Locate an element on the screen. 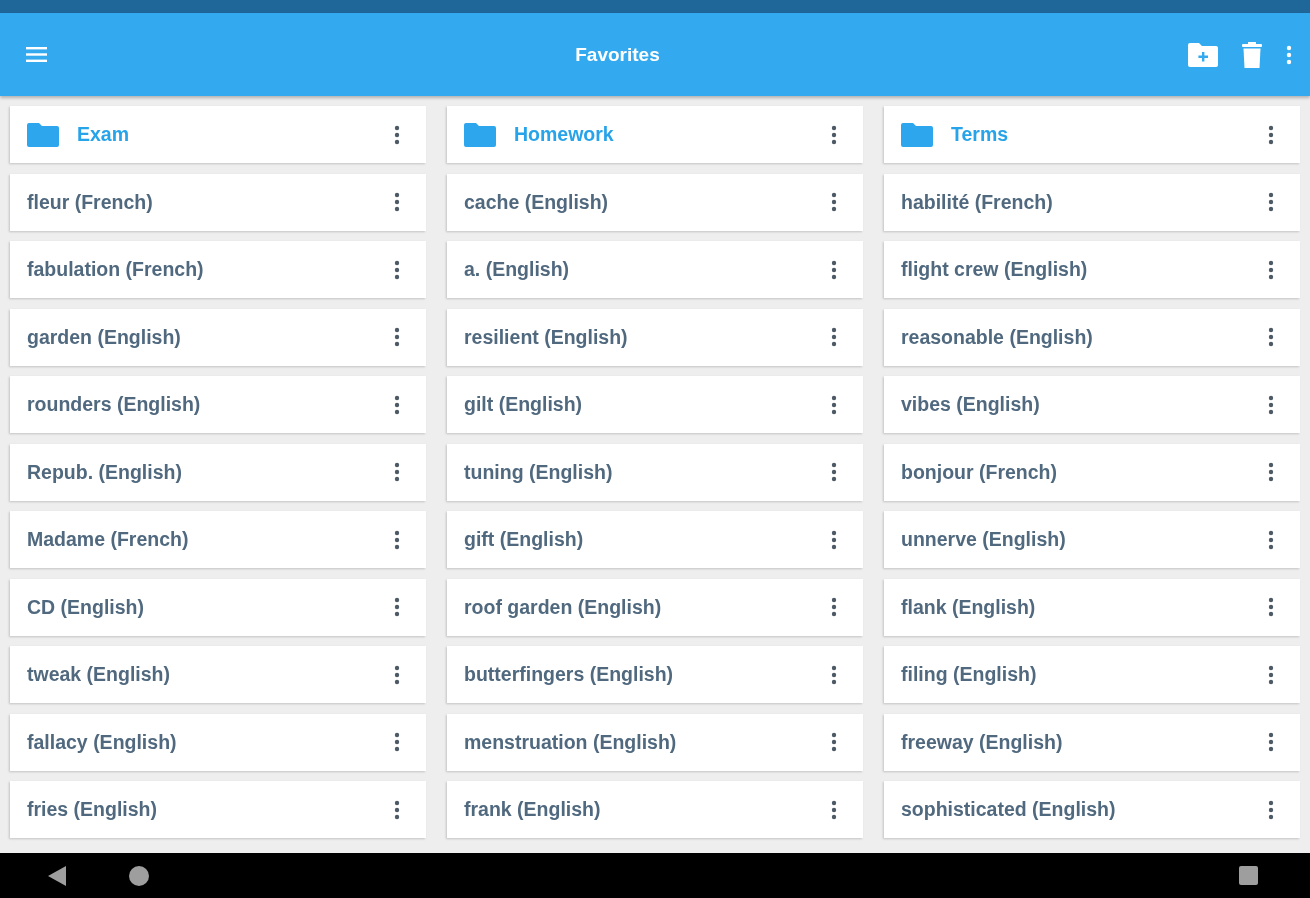 The height and width of the screenshot is (898, 1310). item-label: unnerve (English) is located at coordinates (984, 539).